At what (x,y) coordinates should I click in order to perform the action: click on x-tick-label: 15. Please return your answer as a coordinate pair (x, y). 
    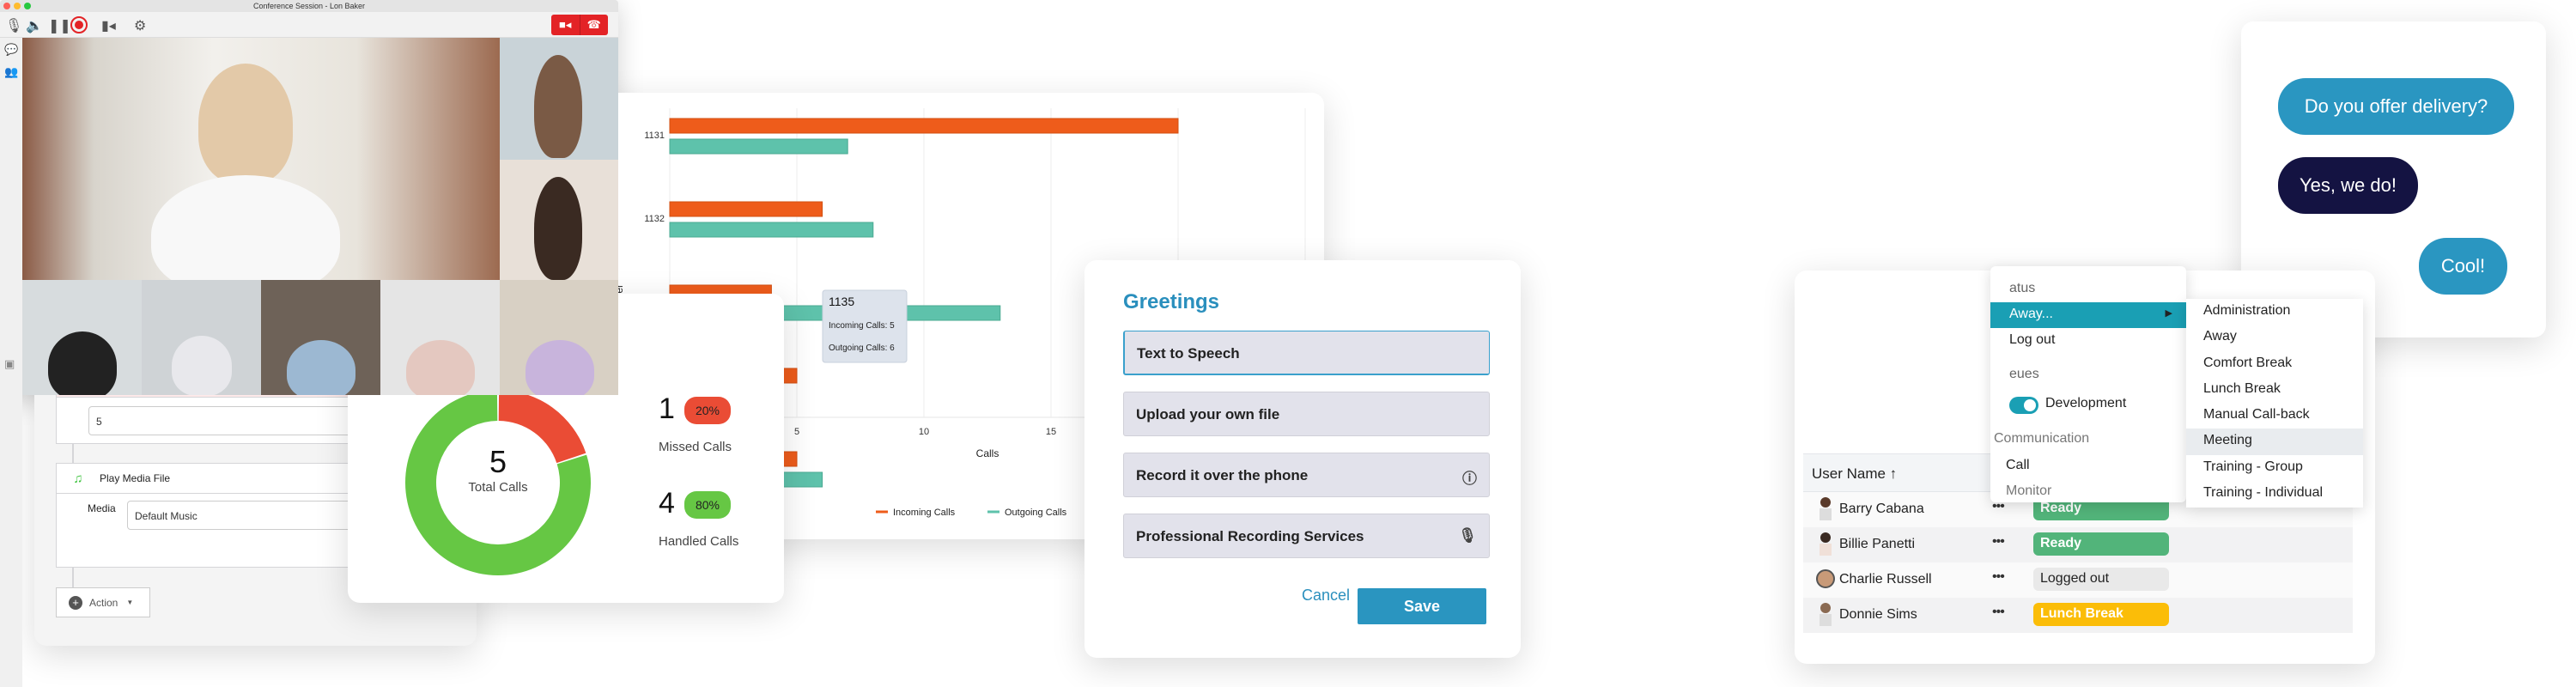
    Looking at the image, I should click on (1051, 432).